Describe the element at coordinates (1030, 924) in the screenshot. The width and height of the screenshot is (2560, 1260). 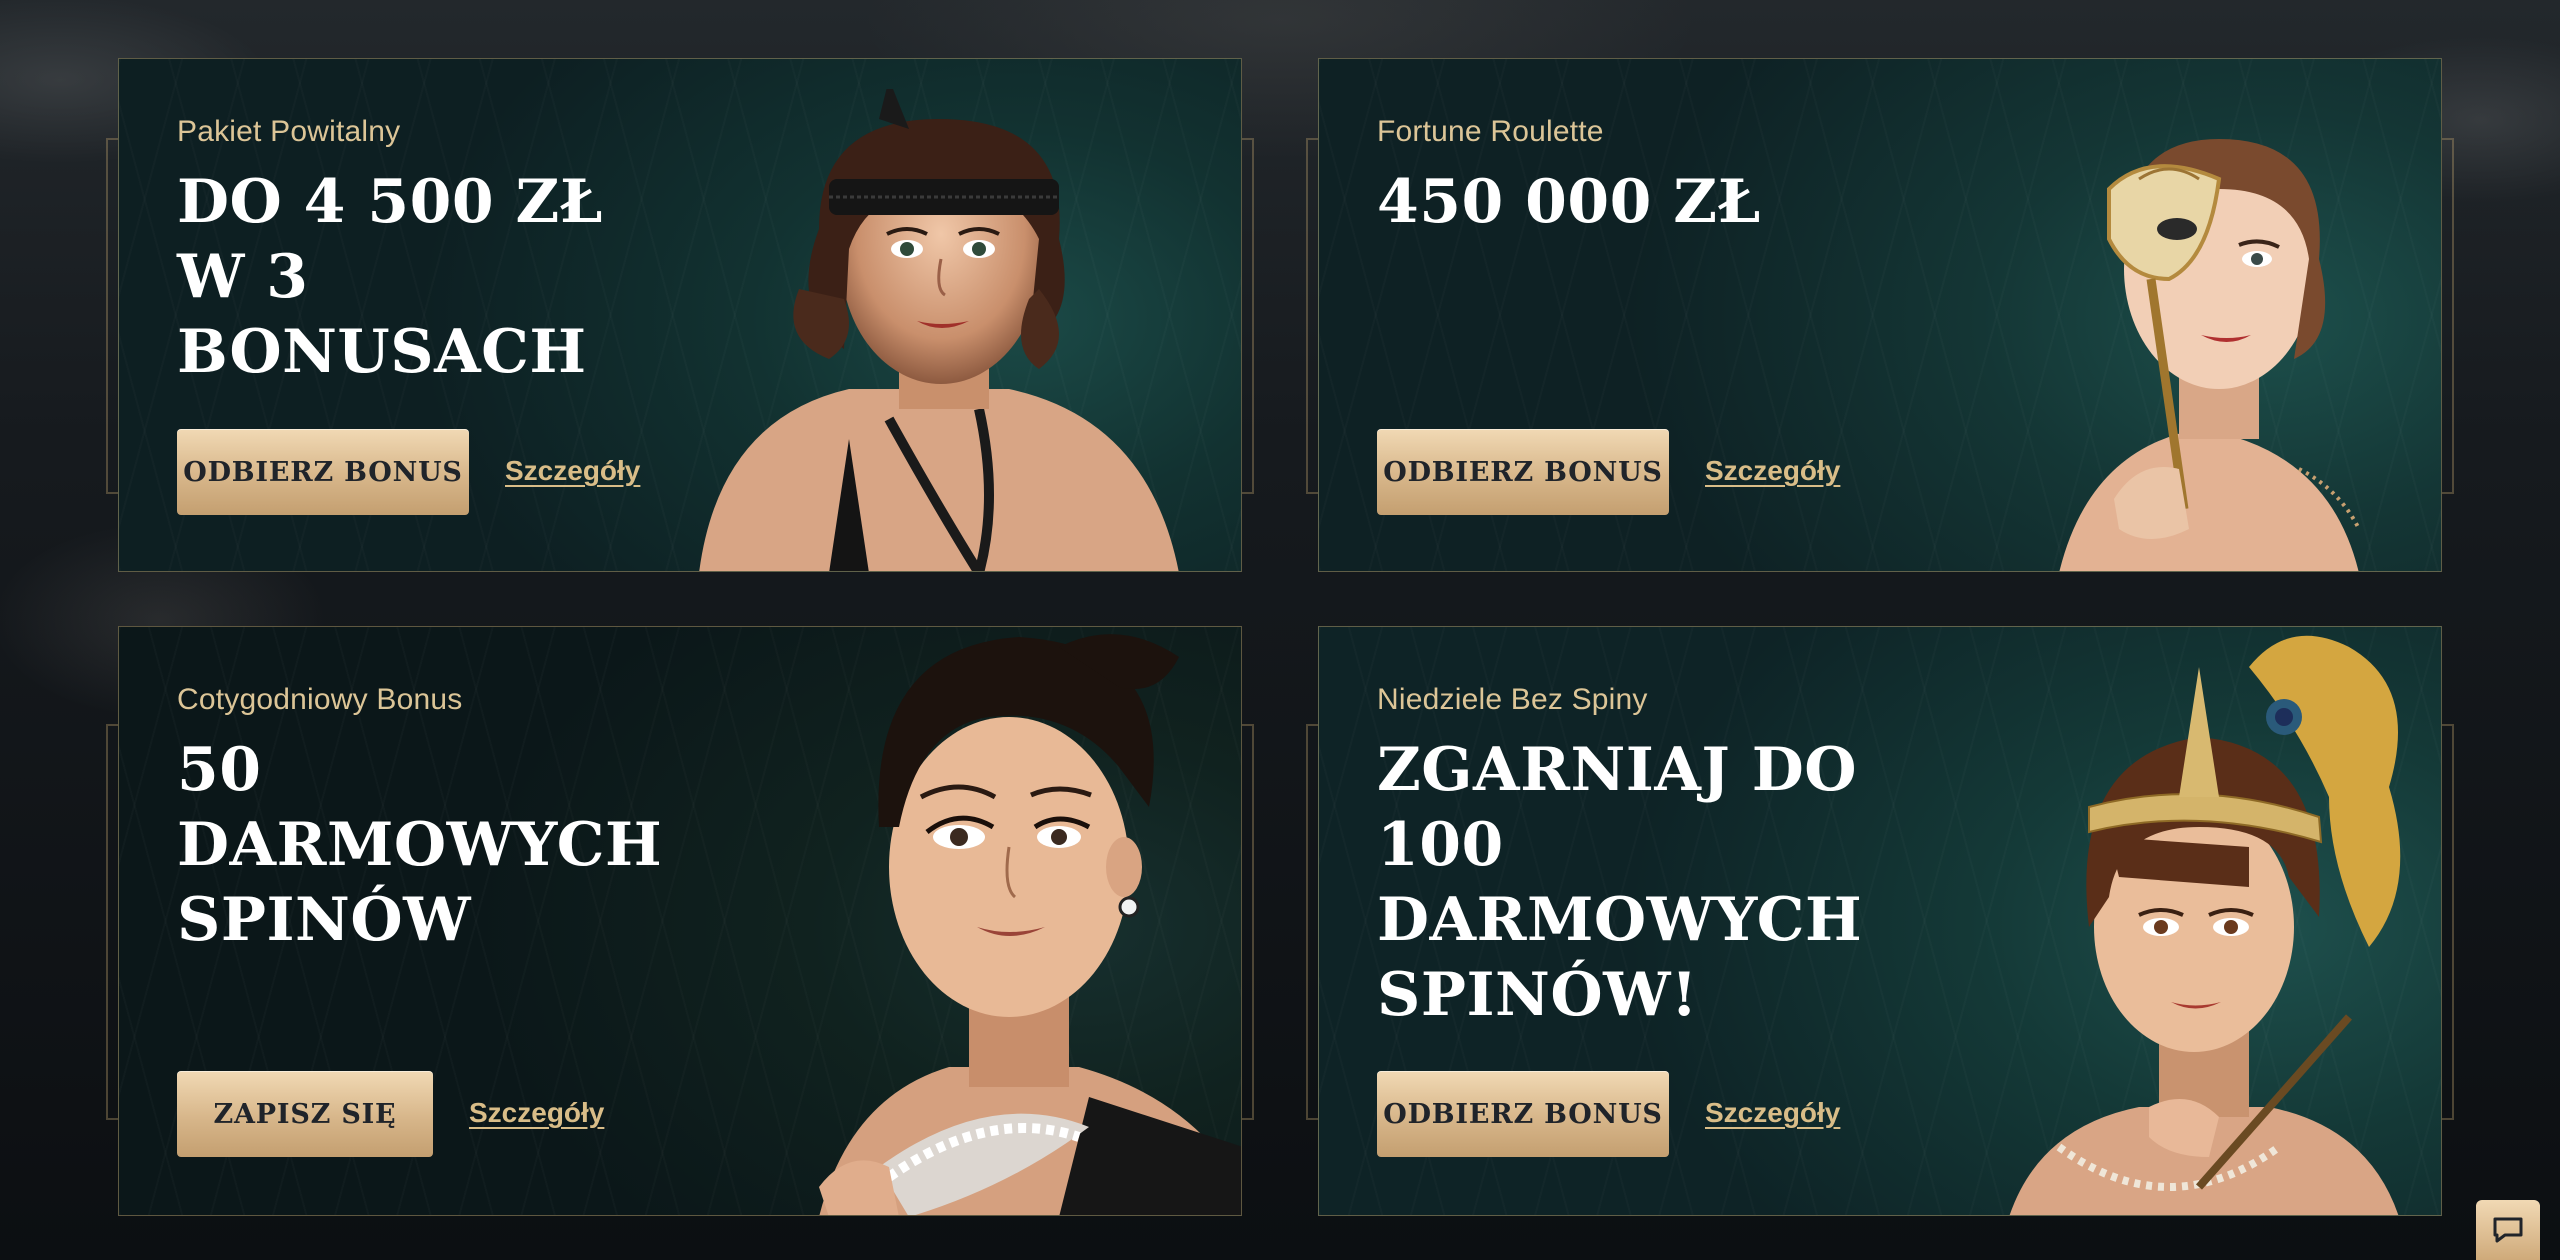
I see `portrait-woman-pearls` at that location.